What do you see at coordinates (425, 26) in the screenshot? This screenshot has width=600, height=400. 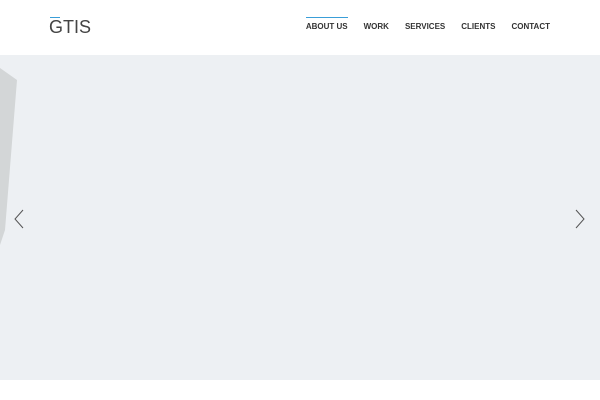 I see `nav-services: SERVICES` at bounding box center [425, 26].